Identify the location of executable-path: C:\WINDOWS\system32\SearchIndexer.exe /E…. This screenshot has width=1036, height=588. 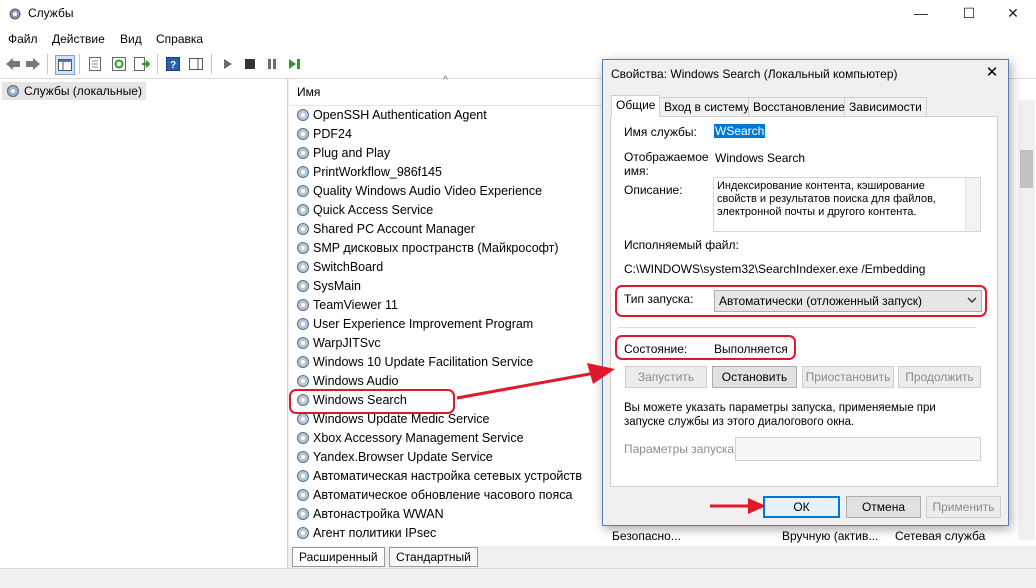
(775, 269).